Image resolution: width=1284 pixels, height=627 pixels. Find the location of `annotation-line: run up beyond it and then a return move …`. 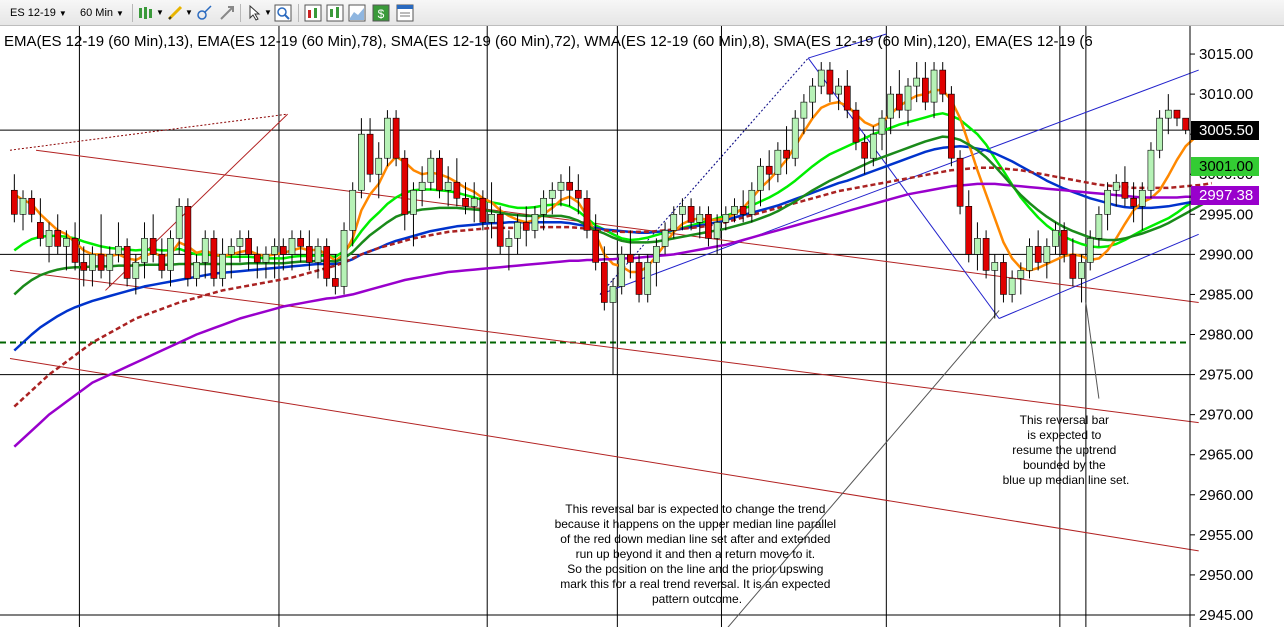

annotation-line: run up beyond it and then a return move … is located at coordinates (695, 554).